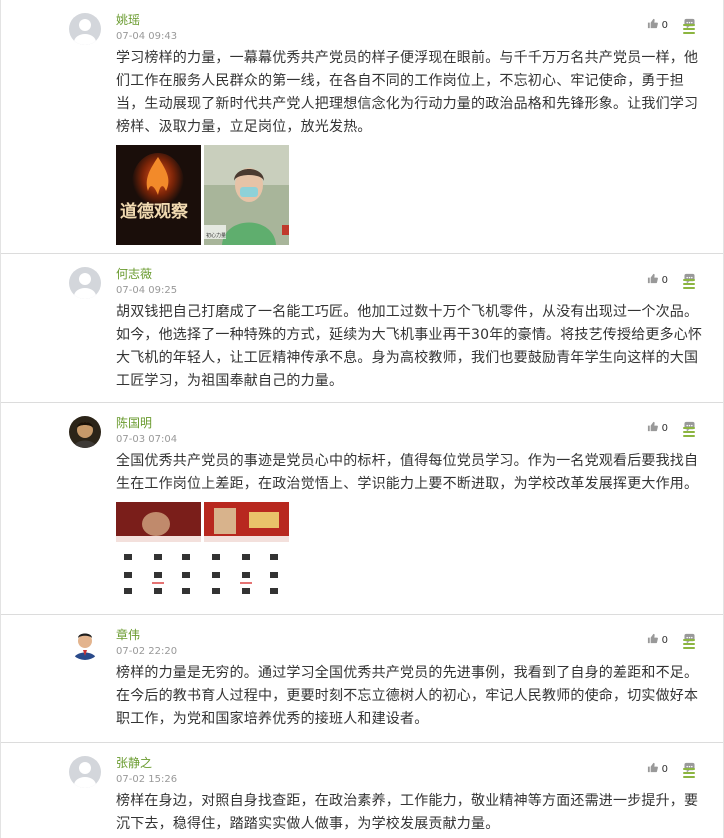 The image size is (724, 838). What do you see at coordinates (154, 211) in the screenshot?
I see `poster-title: 道德观察` at bounding box center [154, 211].